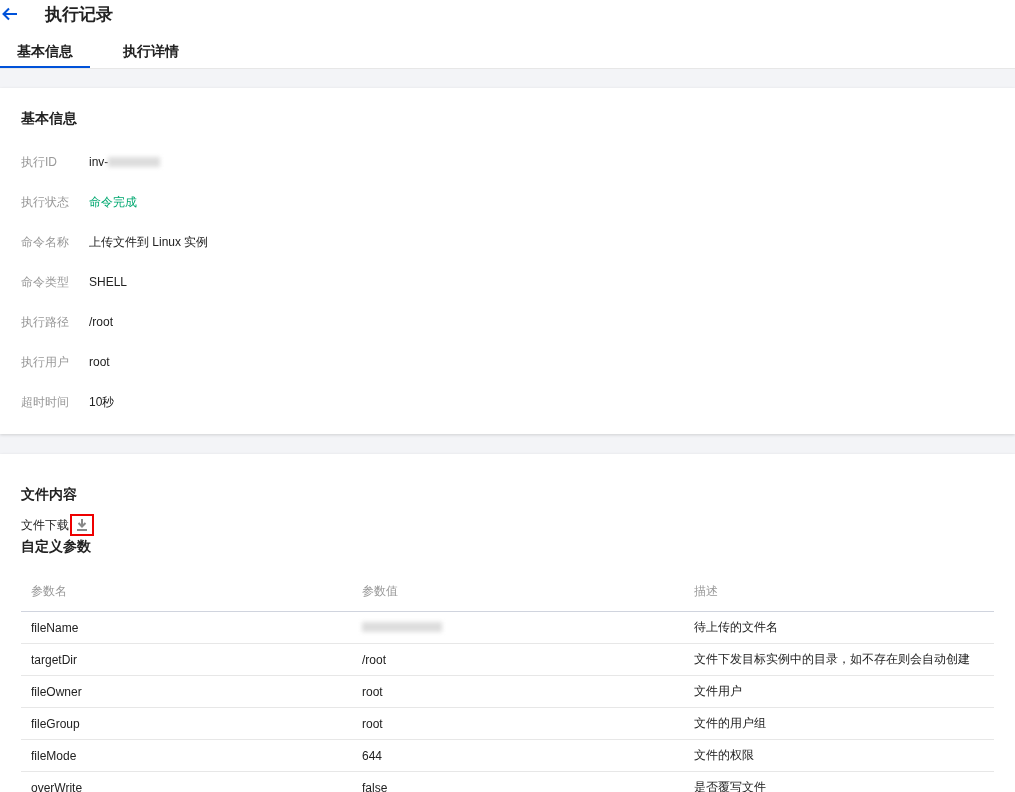 Image resolution: width=1015 pixels, height=792 pixels. Describe the element at coordinates (151, 53) in the screenshot. I see `tab: 执行详情` at that location.